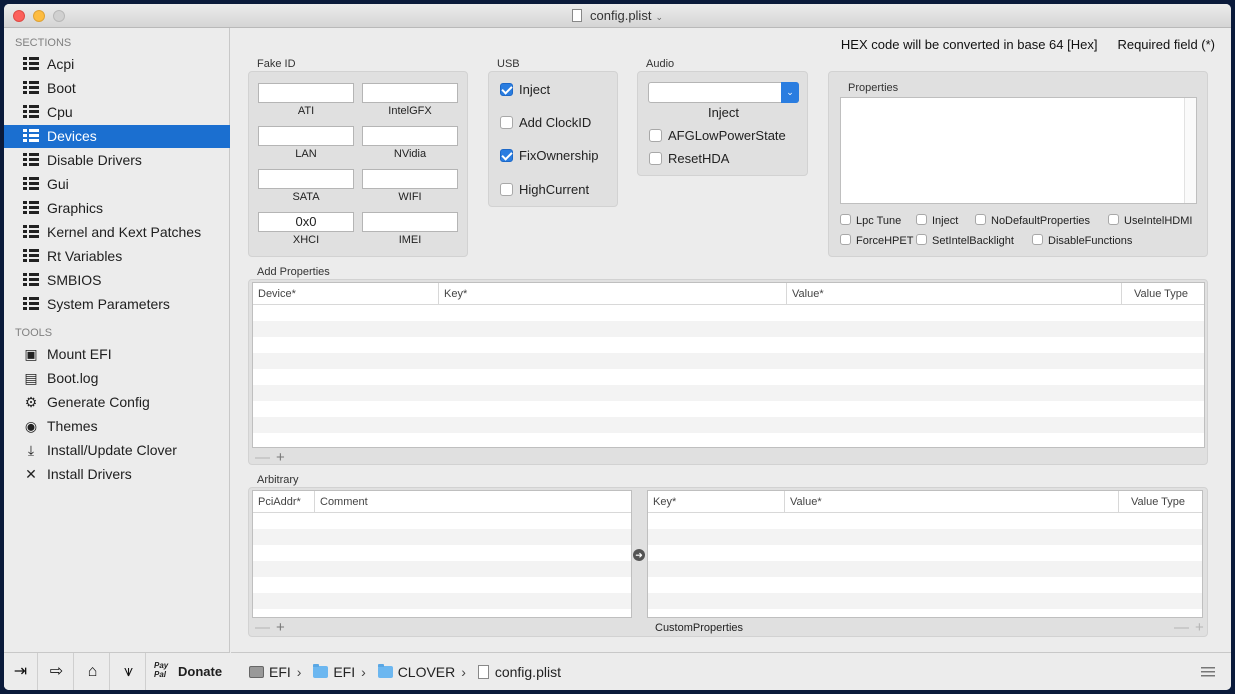 This screenshot has width=1235, height=694. I want to click on usb-fixownership-checkbox: FixOwnership, so click(549, 155).